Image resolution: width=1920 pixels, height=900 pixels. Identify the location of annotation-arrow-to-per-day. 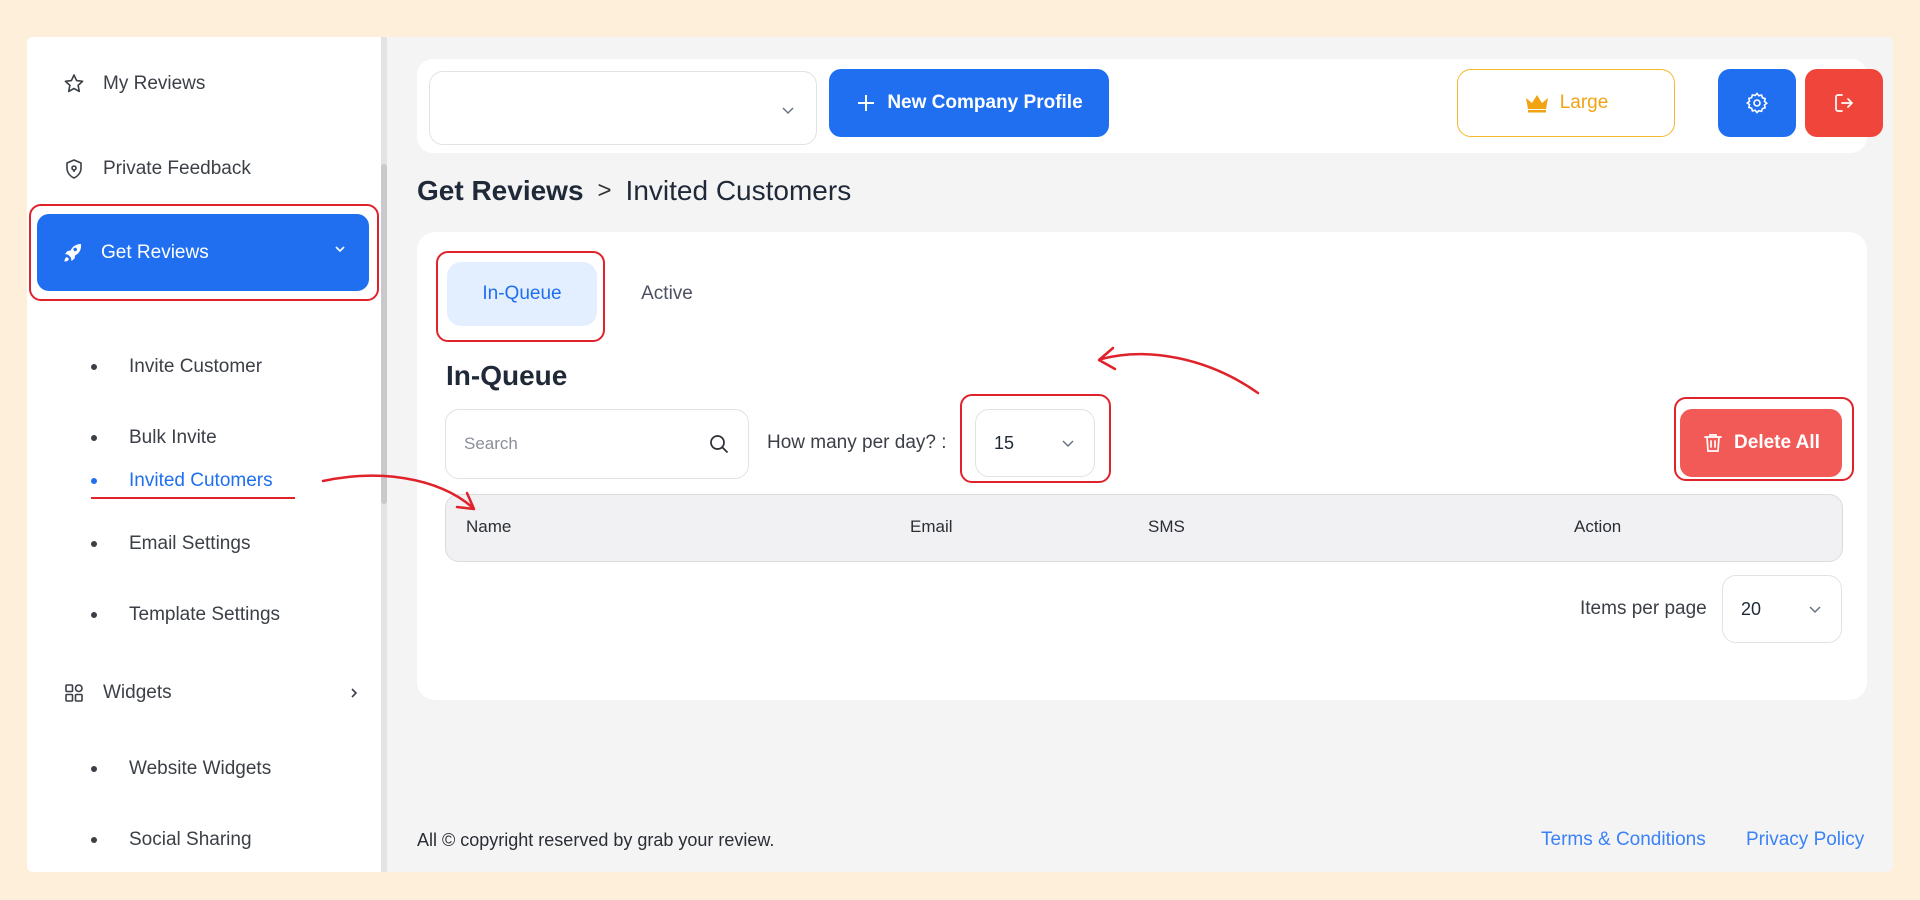
(1179, 373).